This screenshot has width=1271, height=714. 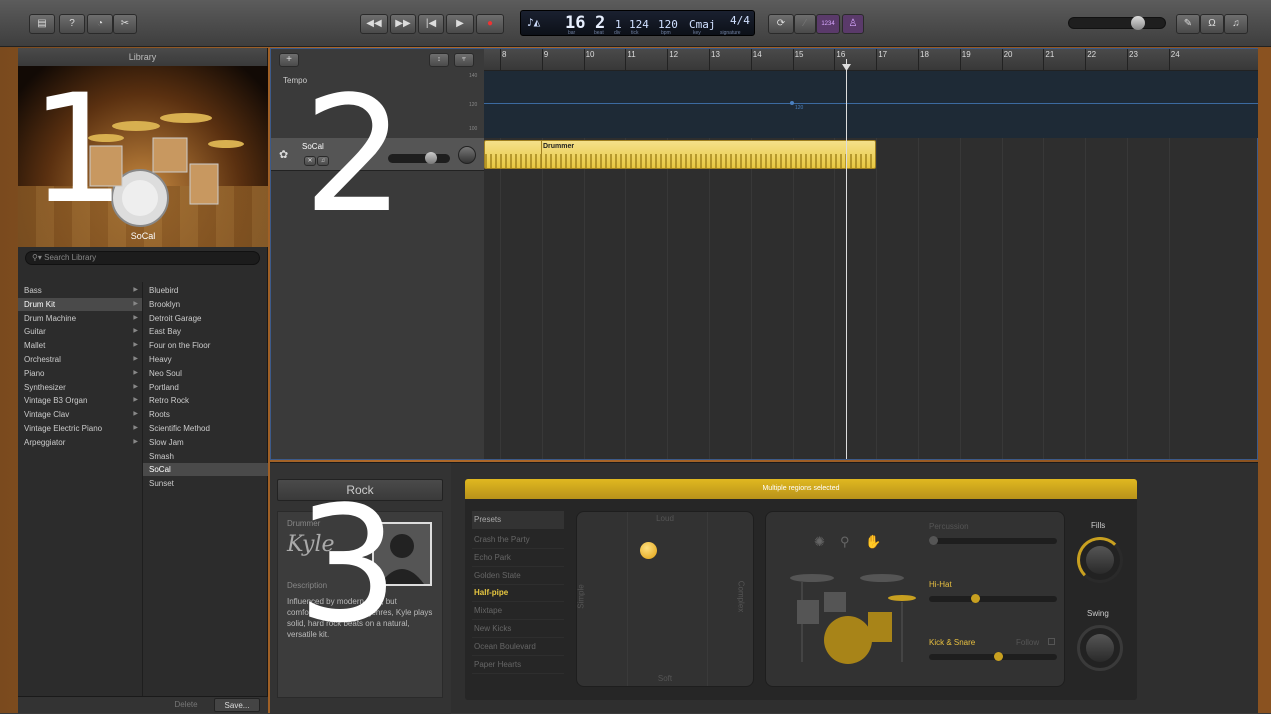 What do you see at coordinates (100, 24) in the screenshot?
I see `smart-controls-button: ◔` at bounding box center [100, 24].